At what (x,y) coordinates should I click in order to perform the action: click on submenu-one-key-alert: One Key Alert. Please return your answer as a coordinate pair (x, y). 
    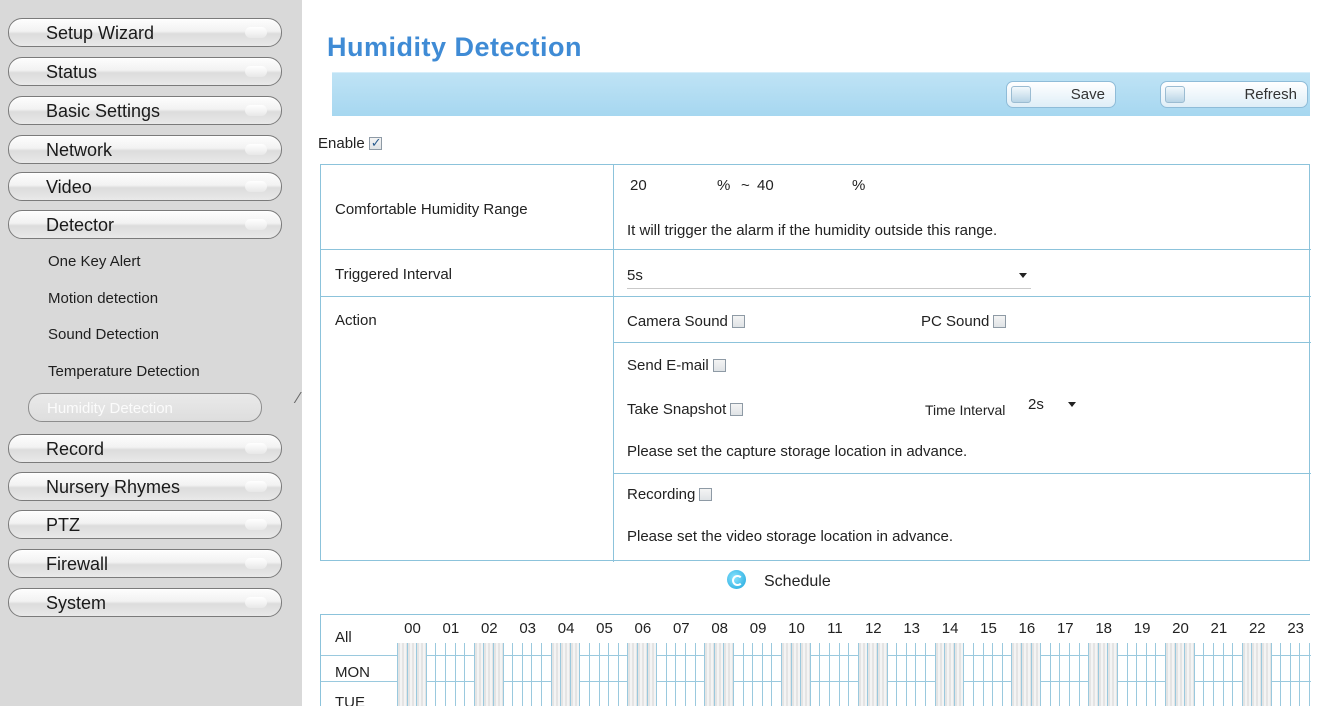
    Looking at the image, I should click on (94, 261).